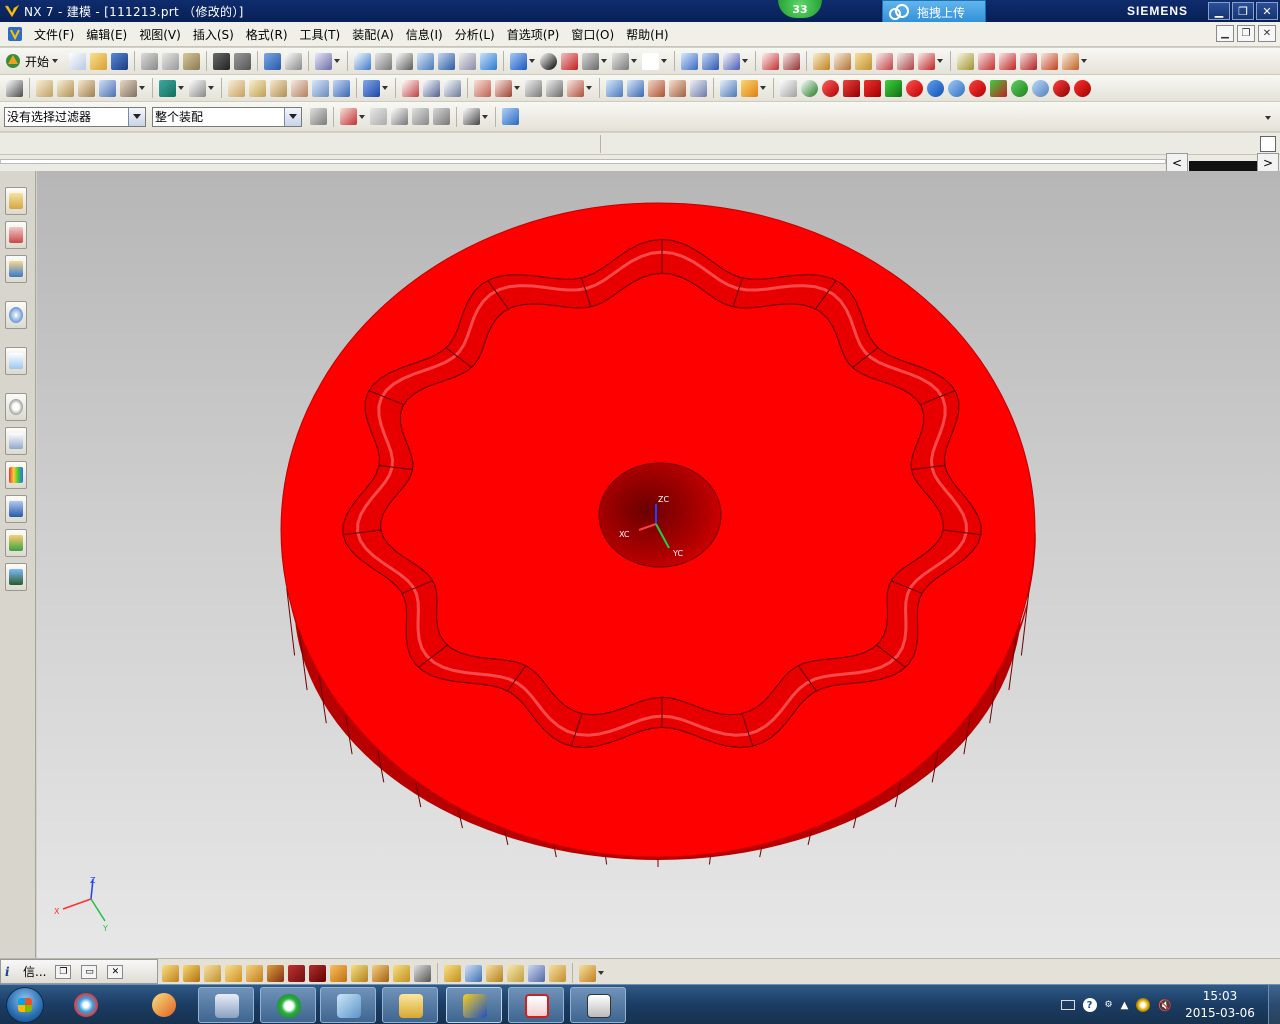 This screenshot has height=1024, width=1280. I want to click on snap-existing-point-icon, so click(296, 973).